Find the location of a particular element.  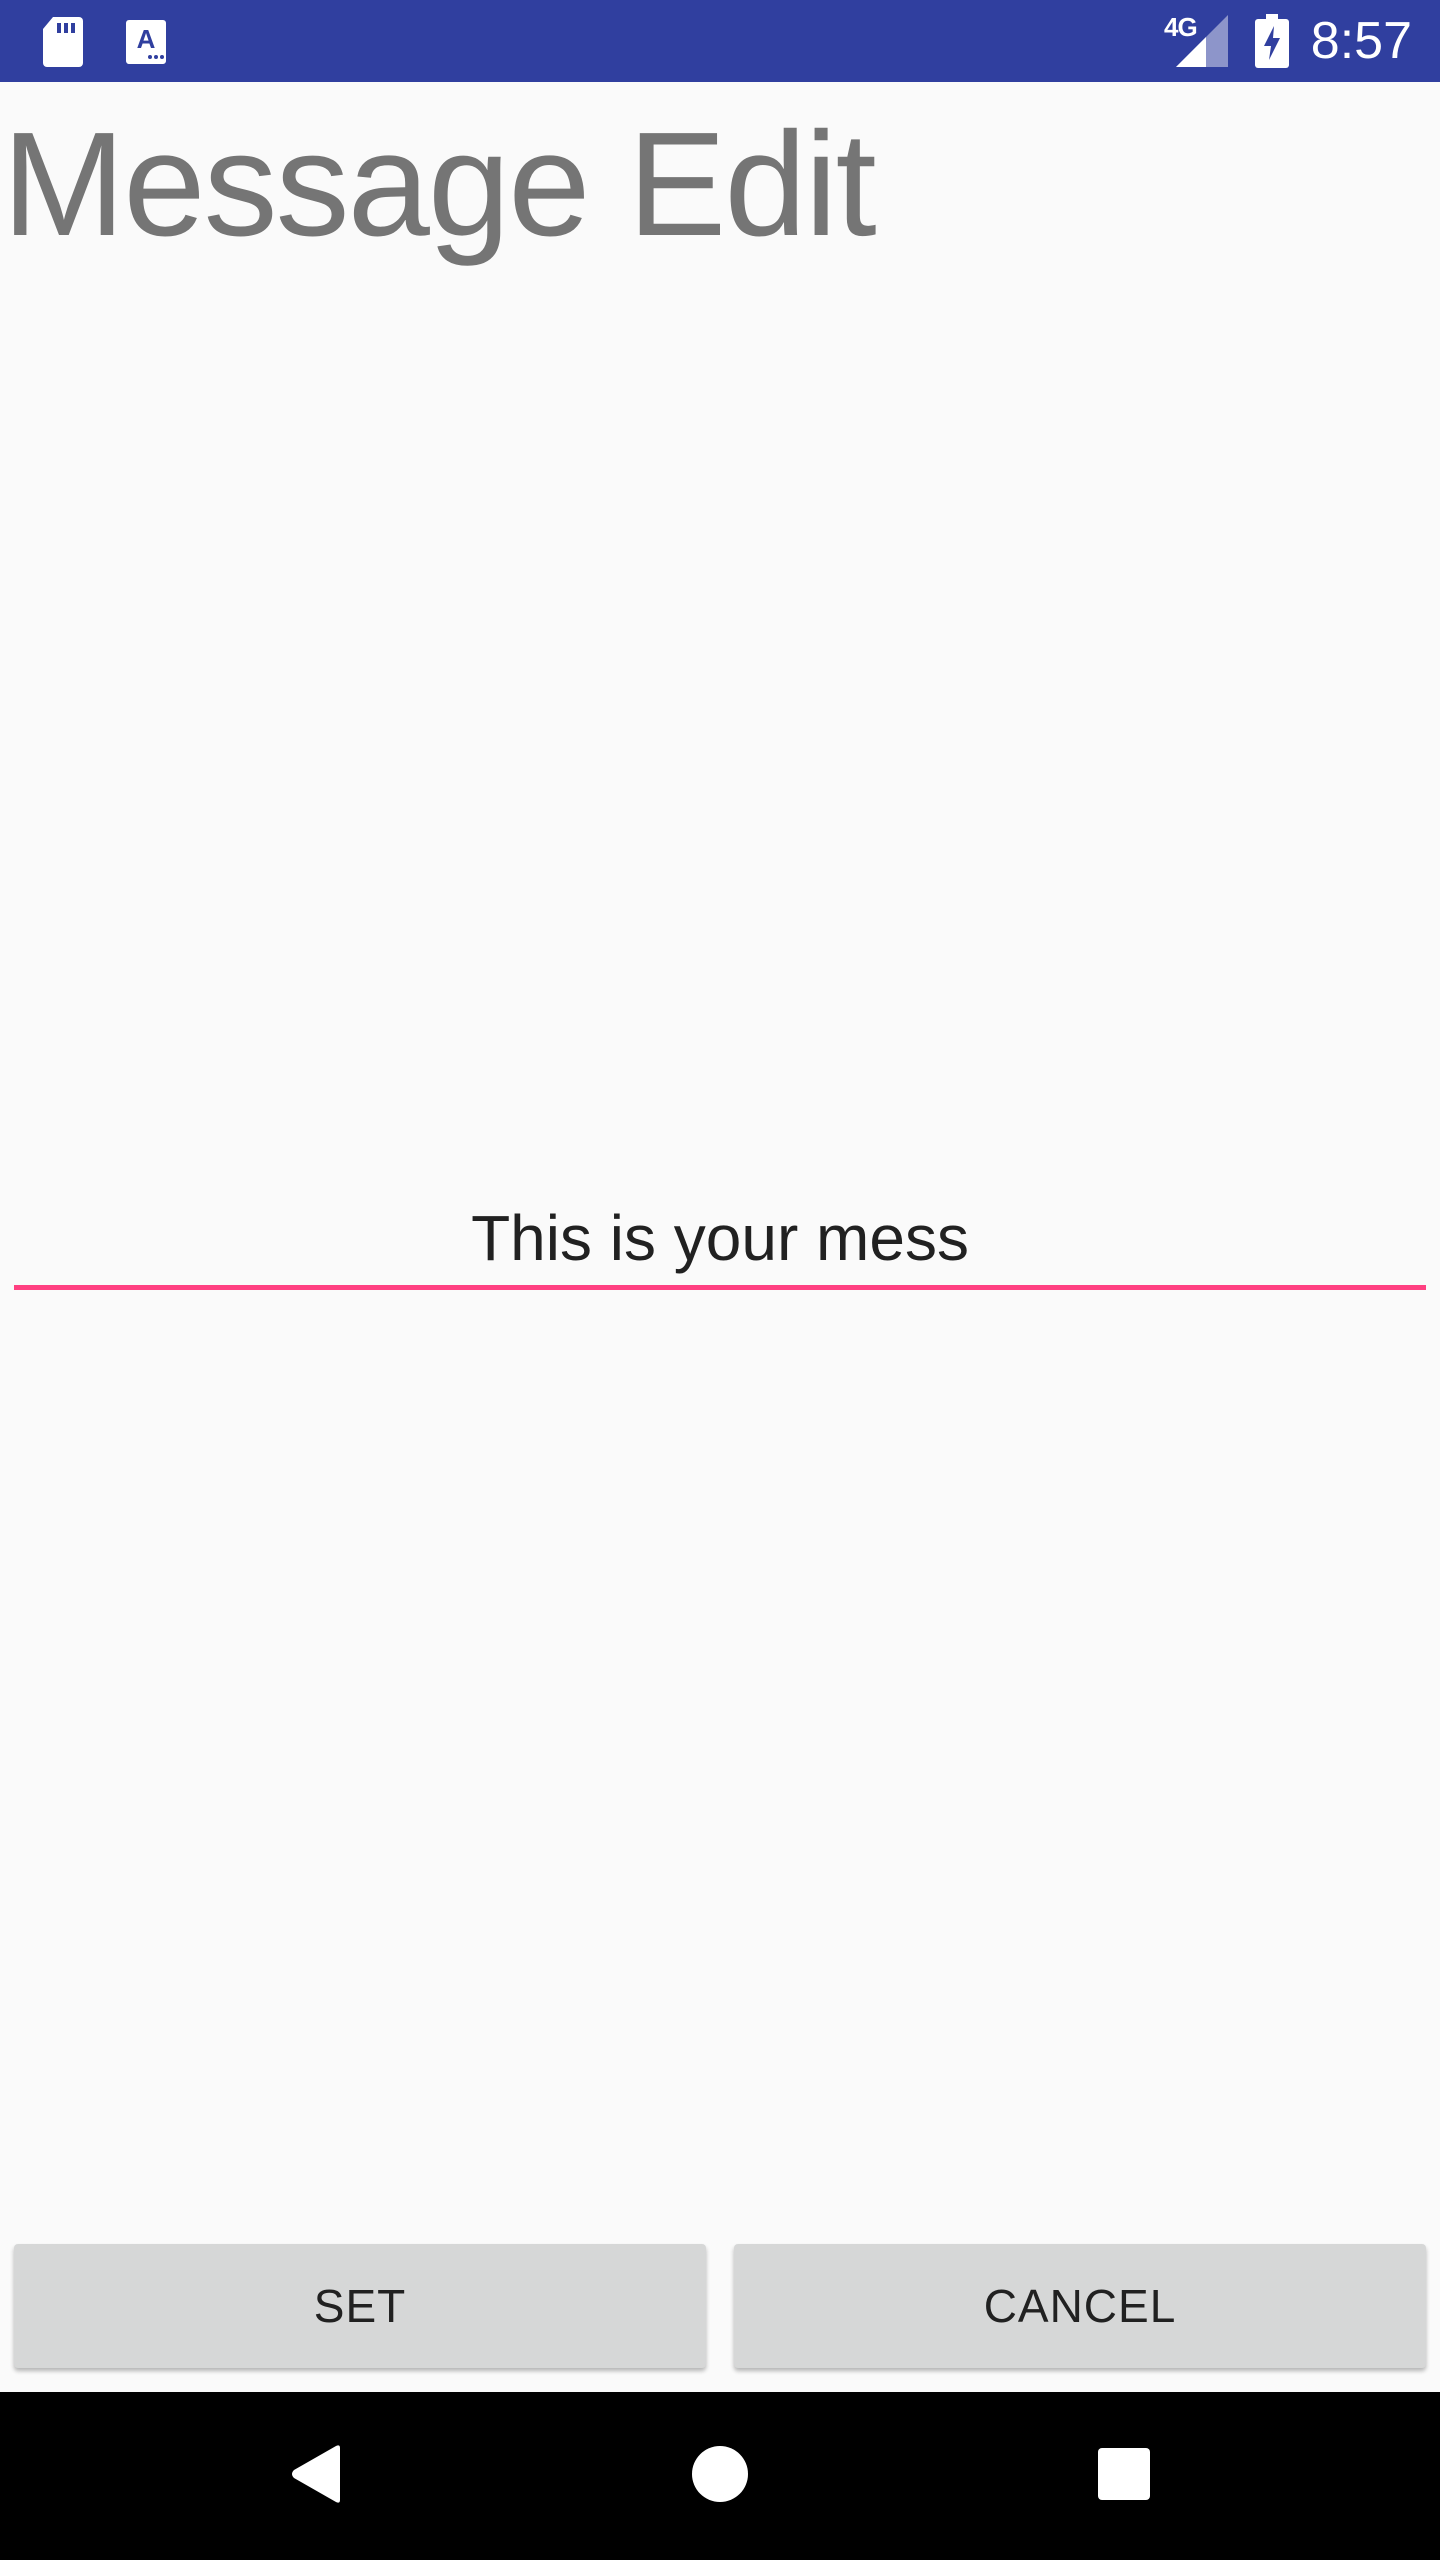

message-input is located at coordinates (720, 1240).